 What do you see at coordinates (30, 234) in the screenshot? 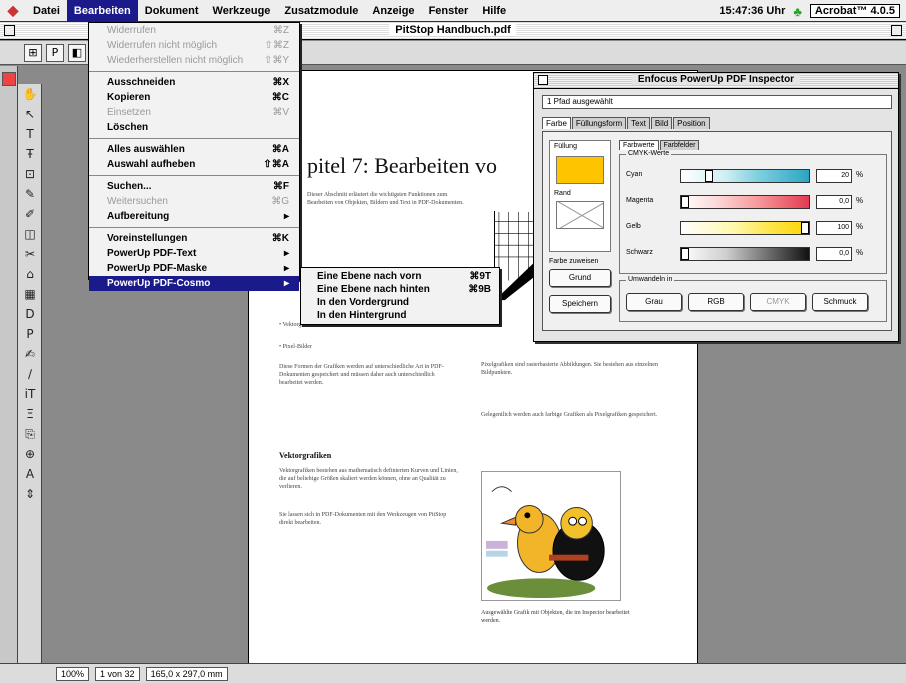
I see `tool-7-icon: ◫` at bounding box center [30, 234].